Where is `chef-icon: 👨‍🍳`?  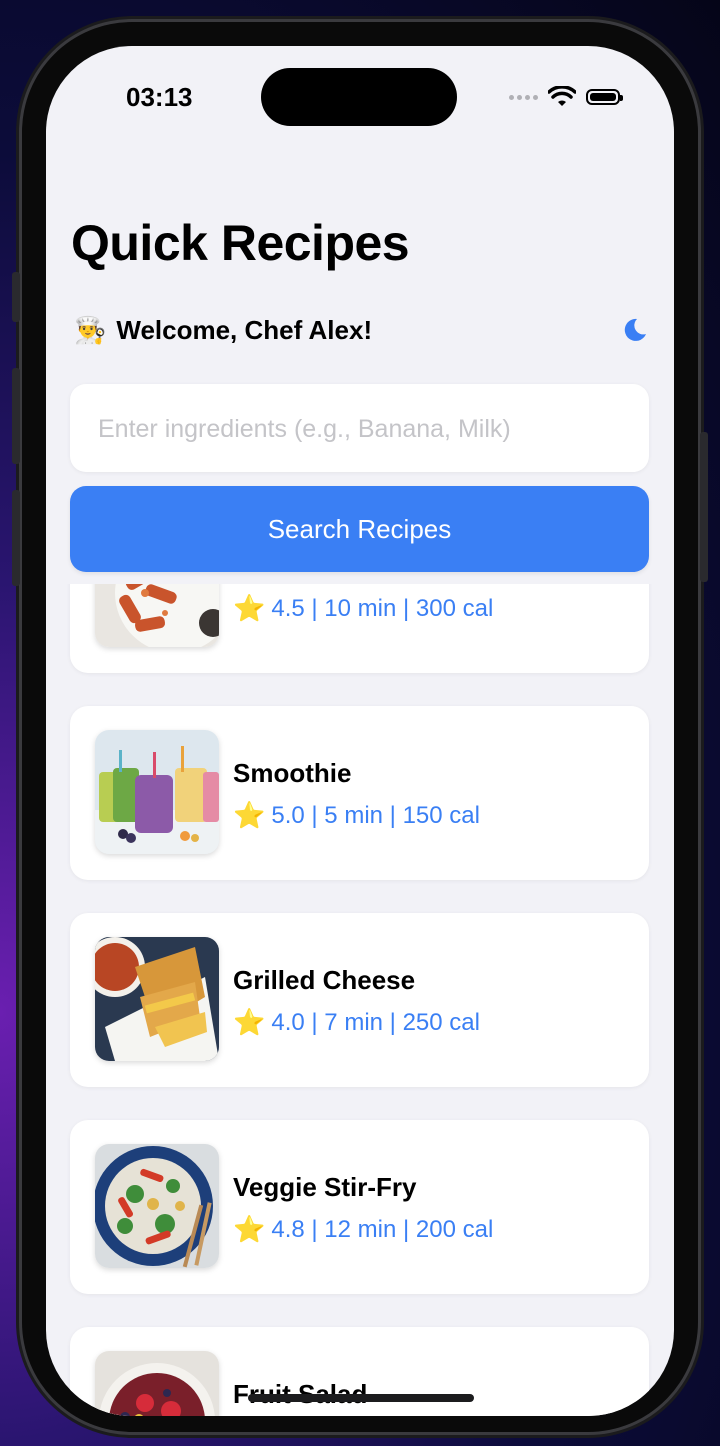 chef-icon: 👨‍🍳 is located at coordinates (90, 329).